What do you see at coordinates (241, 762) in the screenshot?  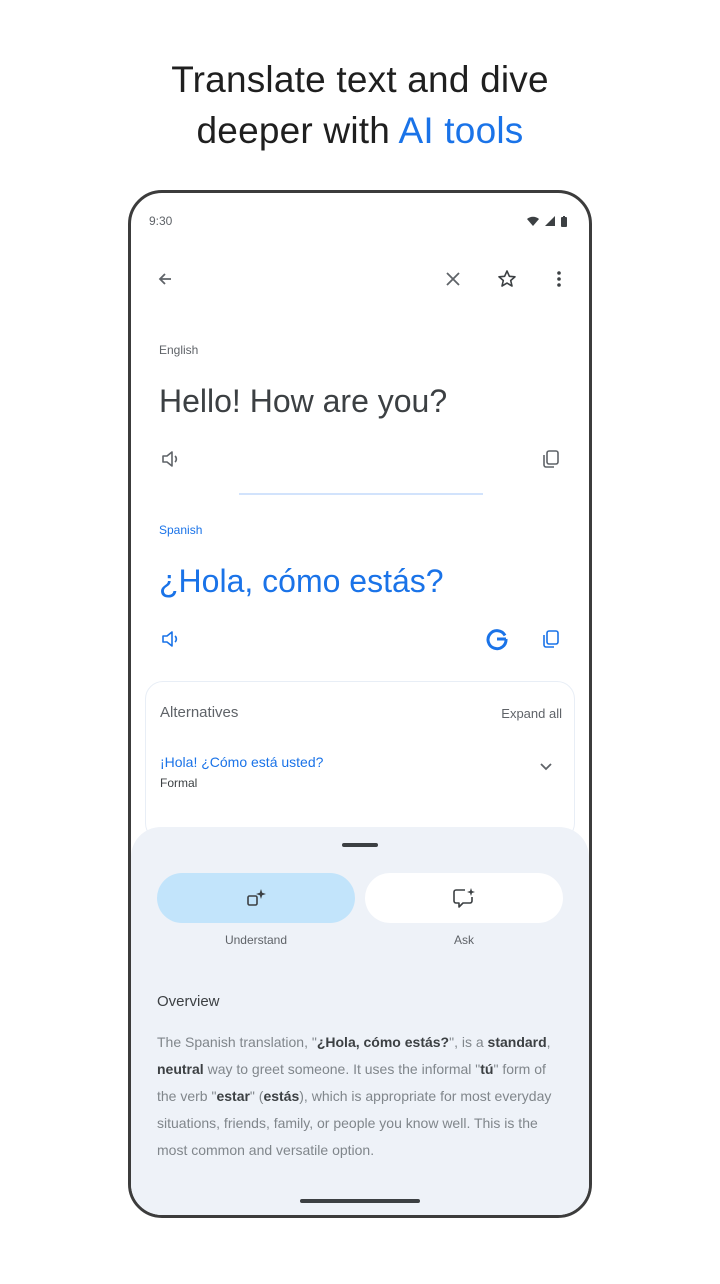 I see `alternative-item-text: ¡Hola! ¿Cómo está usted?` at bounding box center [241, 762].